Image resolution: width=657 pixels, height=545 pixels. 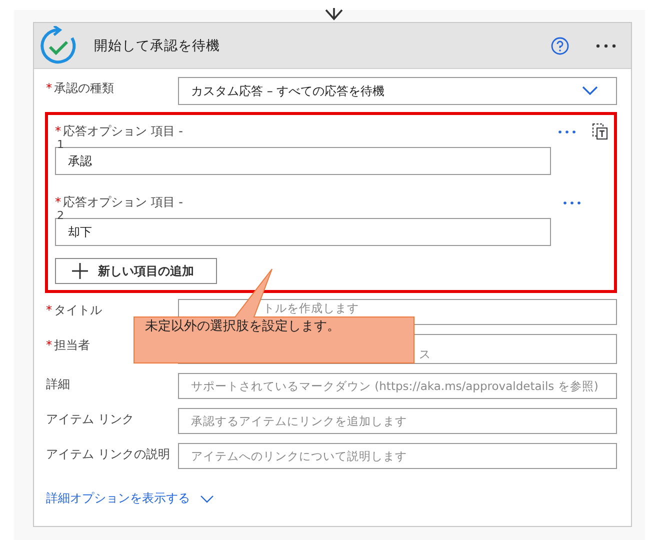 What do you see at coordinates (303, 161) in the screenshot?
I see `input-field: 承認` at bounding box center [303, 161].